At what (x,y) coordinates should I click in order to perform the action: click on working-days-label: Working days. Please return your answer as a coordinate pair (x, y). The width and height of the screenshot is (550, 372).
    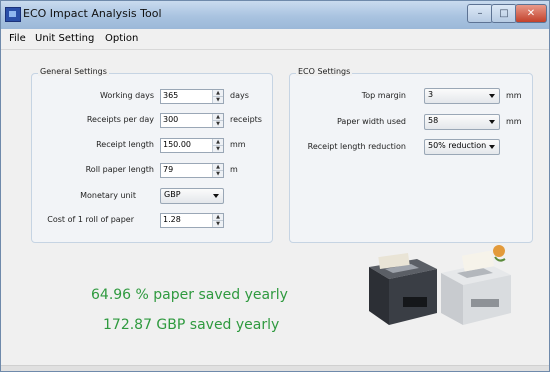
    Looking at the image, I should click on (126, 95).